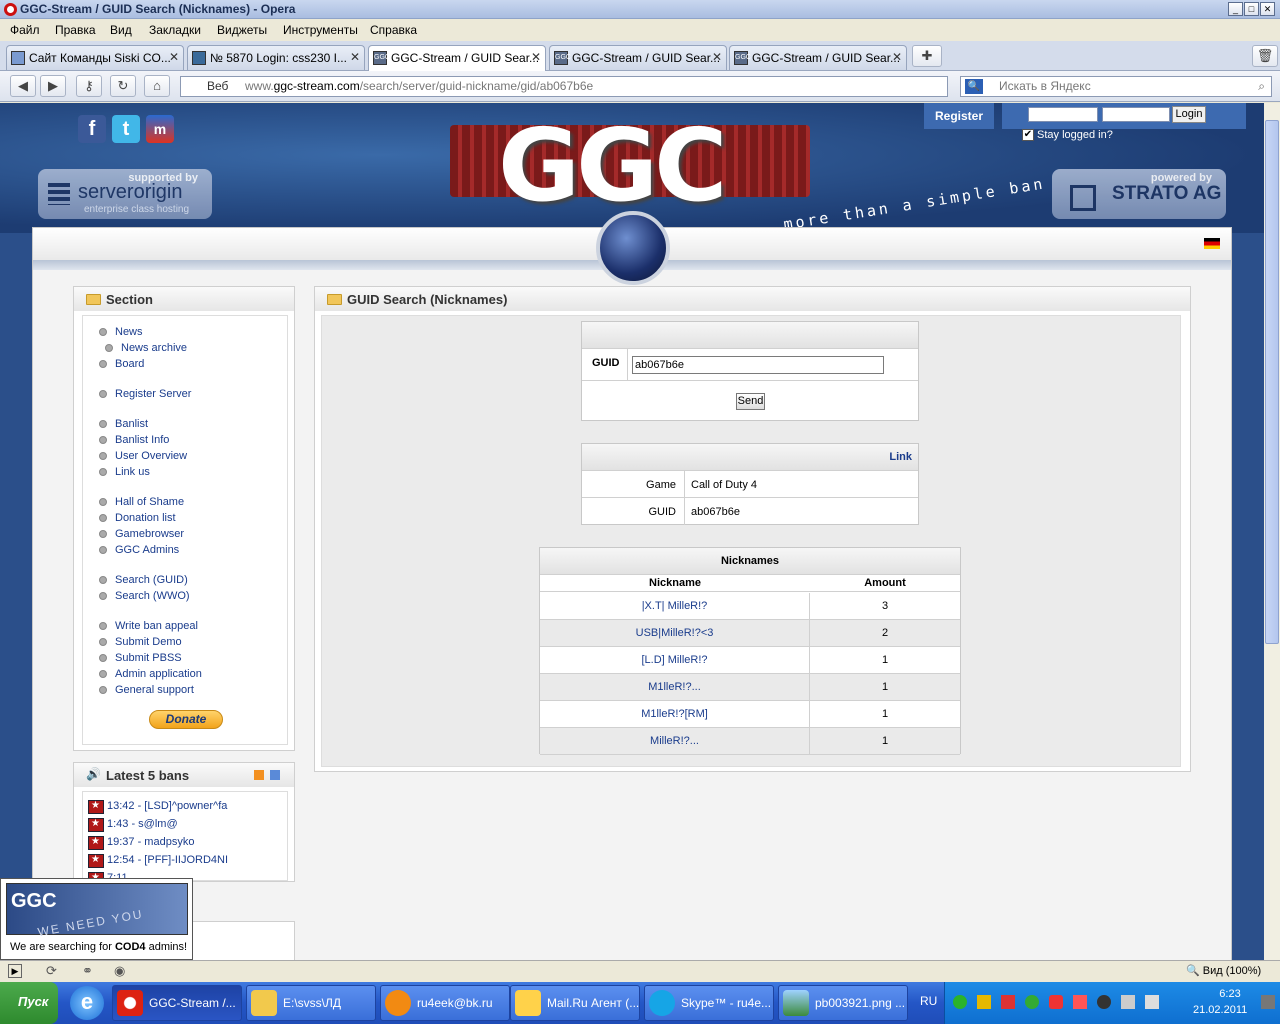 The height and width of the screenshot is (1024, 1280). What do you see at coordinates (157, 86) in the screenshot?
I see `home-button: ⌂` at bounding box center [157, 86].